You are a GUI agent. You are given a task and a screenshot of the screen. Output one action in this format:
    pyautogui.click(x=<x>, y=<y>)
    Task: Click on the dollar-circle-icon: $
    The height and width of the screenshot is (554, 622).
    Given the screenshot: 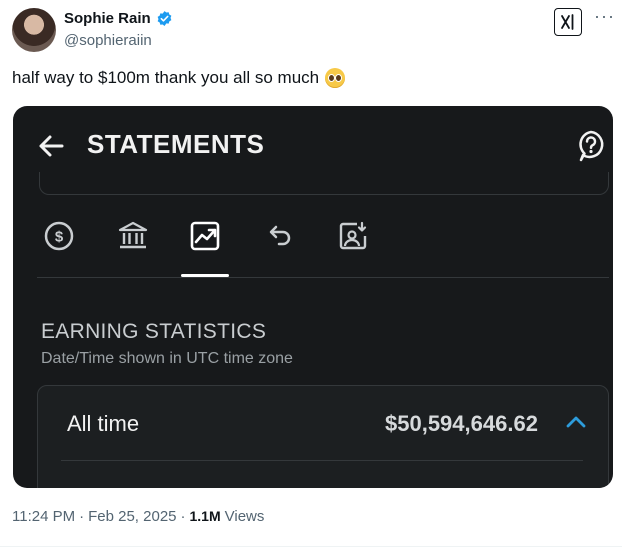 What is the action you would take?
    pyautogui.click(x=59, y=236)
    